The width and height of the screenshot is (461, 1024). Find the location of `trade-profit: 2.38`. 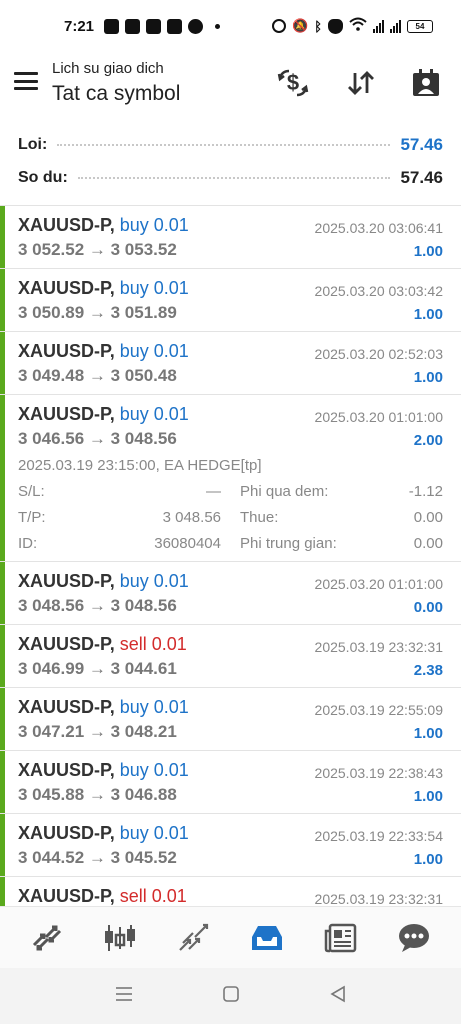

trade-profit: 2.38 is located at coordinates (428, 670).